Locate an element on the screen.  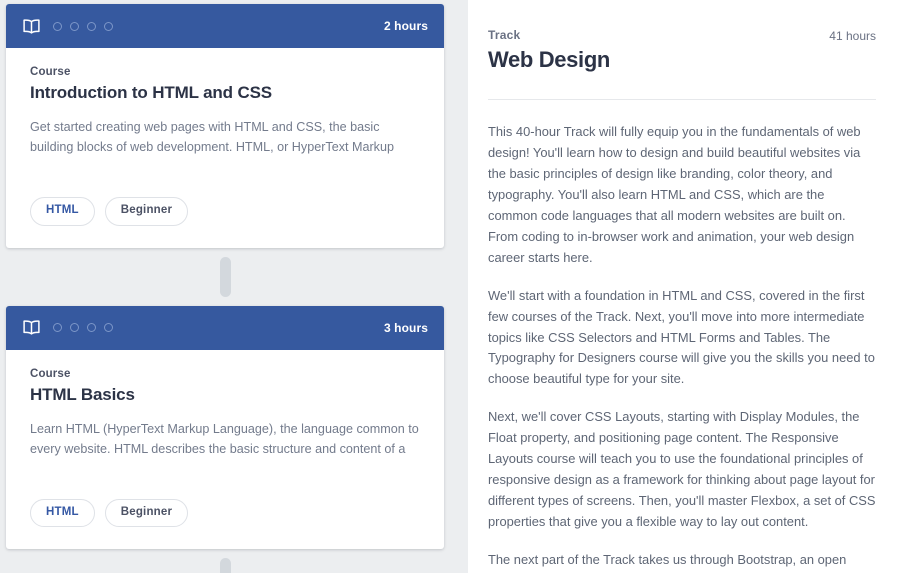
course-title: HTML Basics is located at coordinates (225, 395).